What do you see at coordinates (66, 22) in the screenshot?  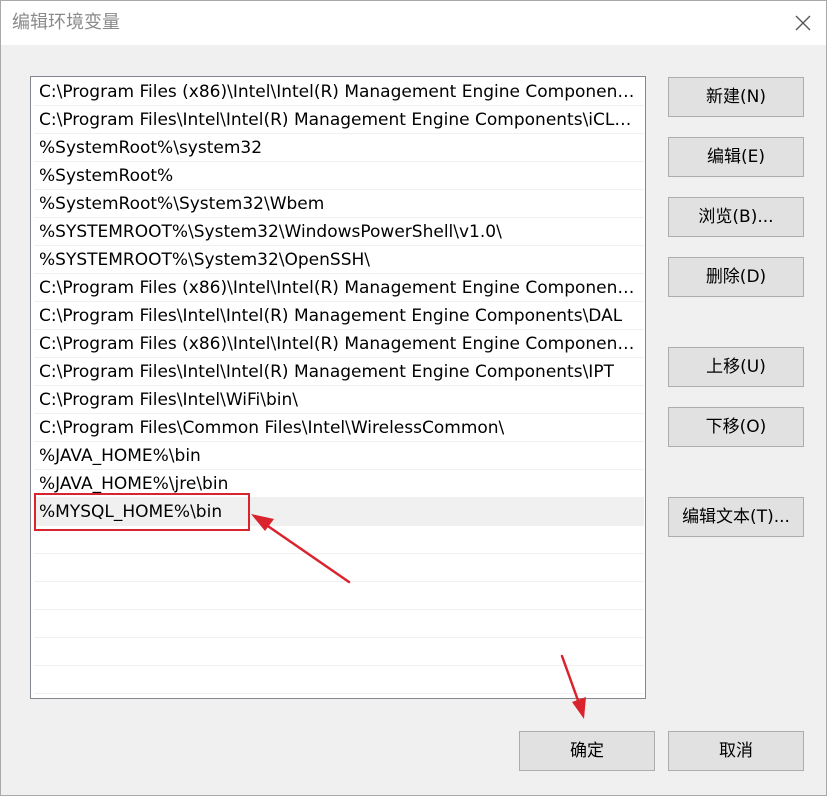 I see `dialog-title: 编辑环境变量` at bounding box center [66, 22].